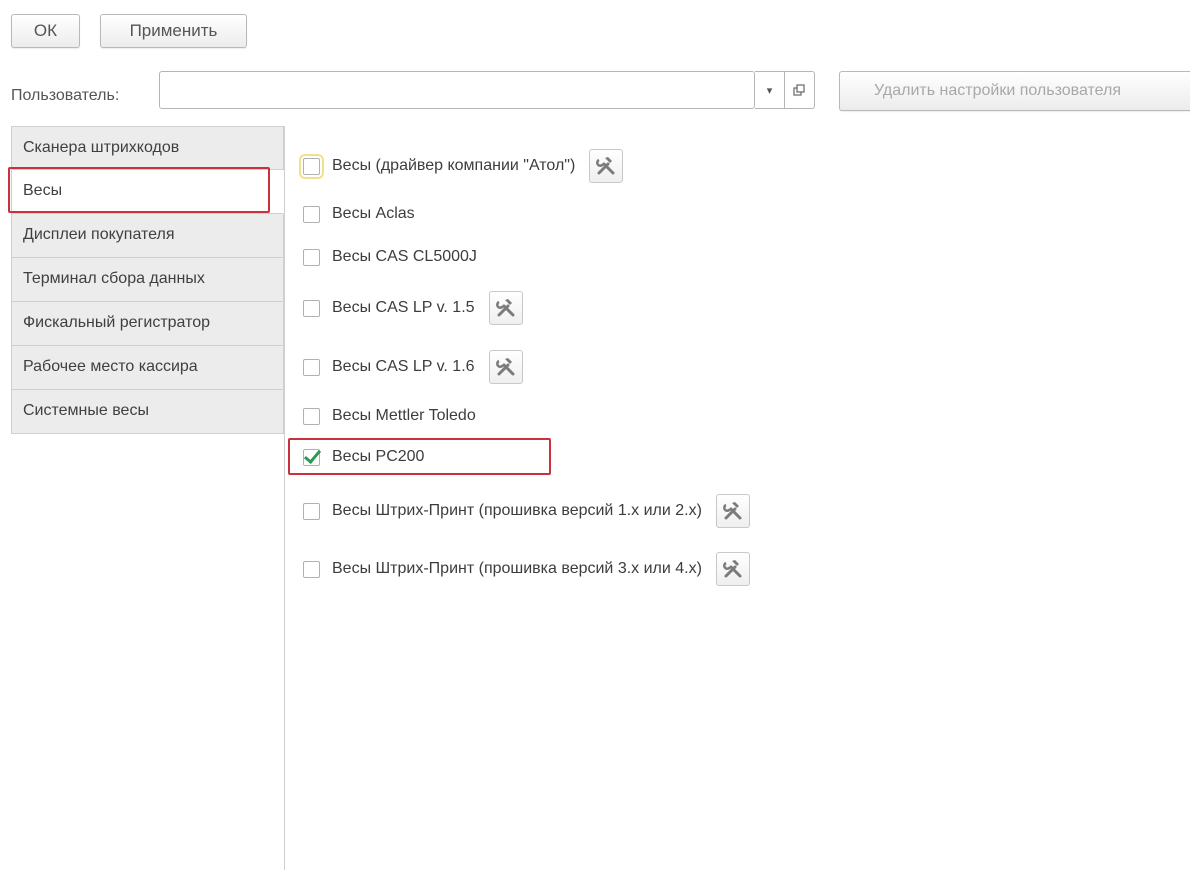 This screenshot has width=1190, height=870. What do you see at coordinates (110, 366) in the screenshot?
I see `tab-label: Рабочее место кассира` at bounding box center [110, 366].